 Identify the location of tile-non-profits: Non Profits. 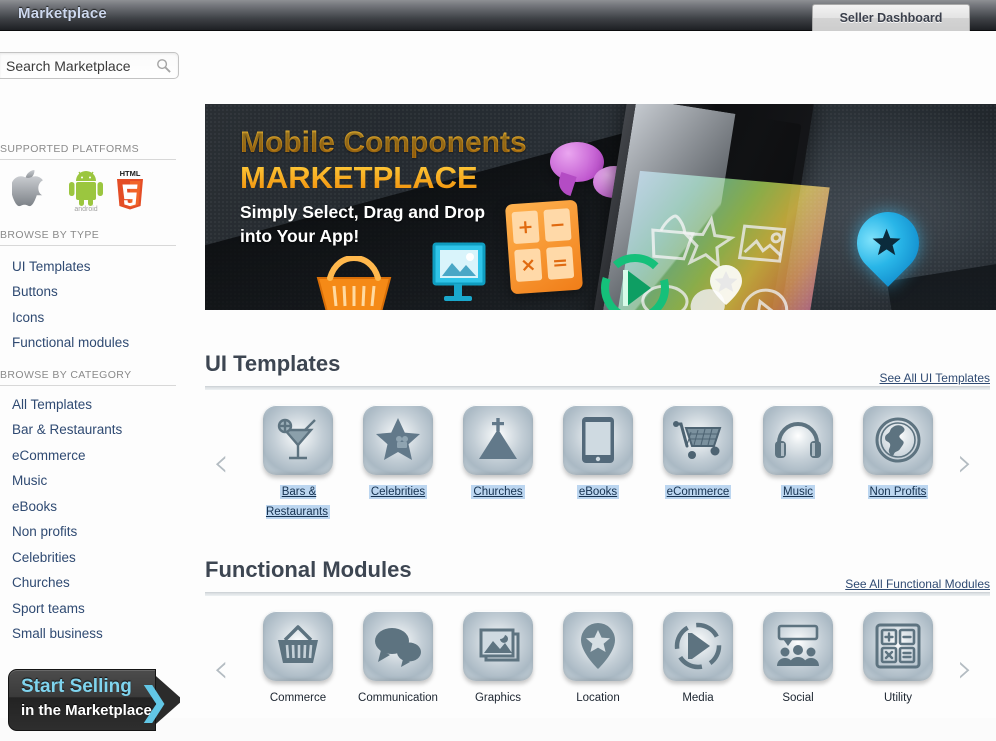
(898, 453).